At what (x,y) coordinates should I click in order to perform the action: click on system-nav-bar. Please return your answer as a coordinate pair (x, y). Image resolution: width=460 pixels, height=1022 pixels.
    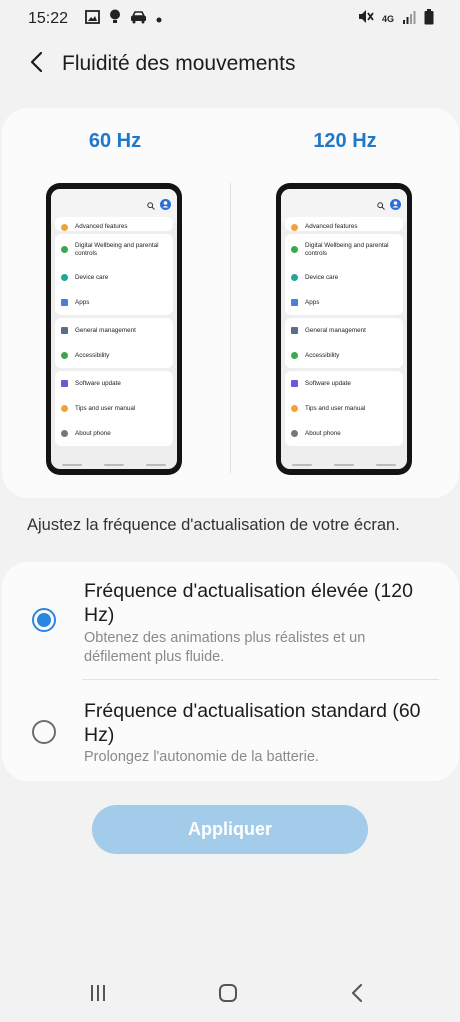
    Looking at the image, I should click on (230, 995).